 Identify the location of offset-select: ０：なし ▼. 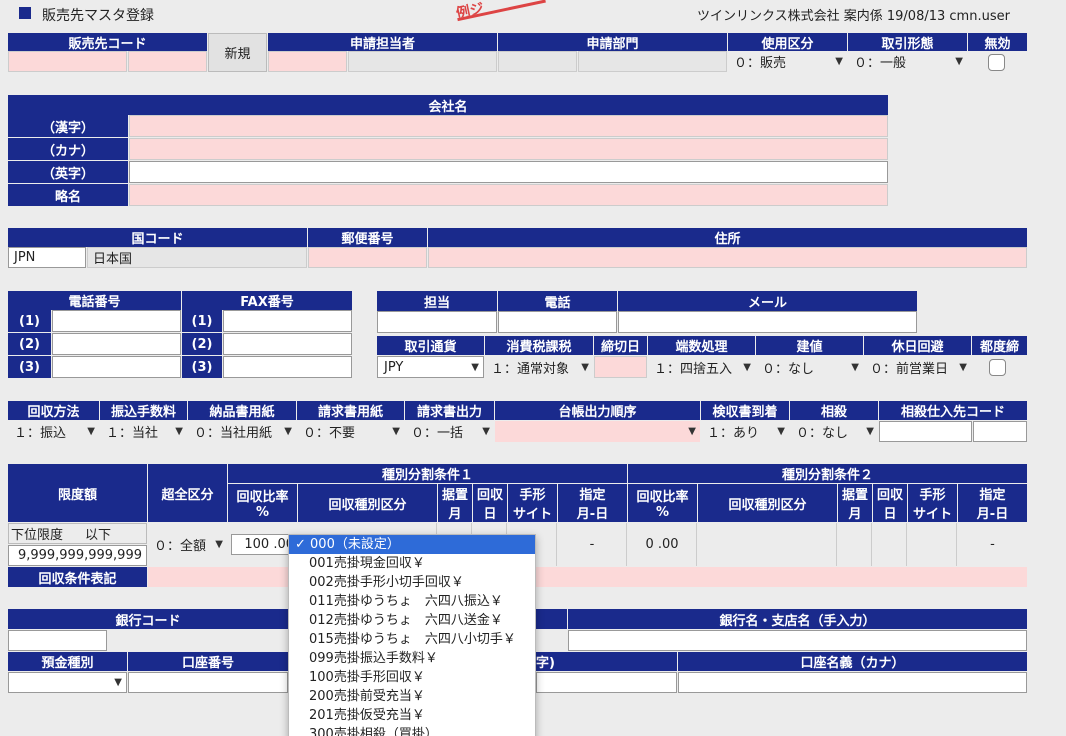
(834, 431).